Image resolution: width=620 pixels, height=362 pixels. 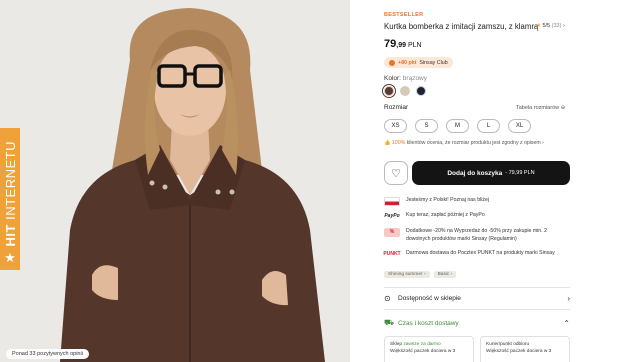 I want to click on delivery-option-title: Kurier/punkt odbioru, so click(x=508, y=344).